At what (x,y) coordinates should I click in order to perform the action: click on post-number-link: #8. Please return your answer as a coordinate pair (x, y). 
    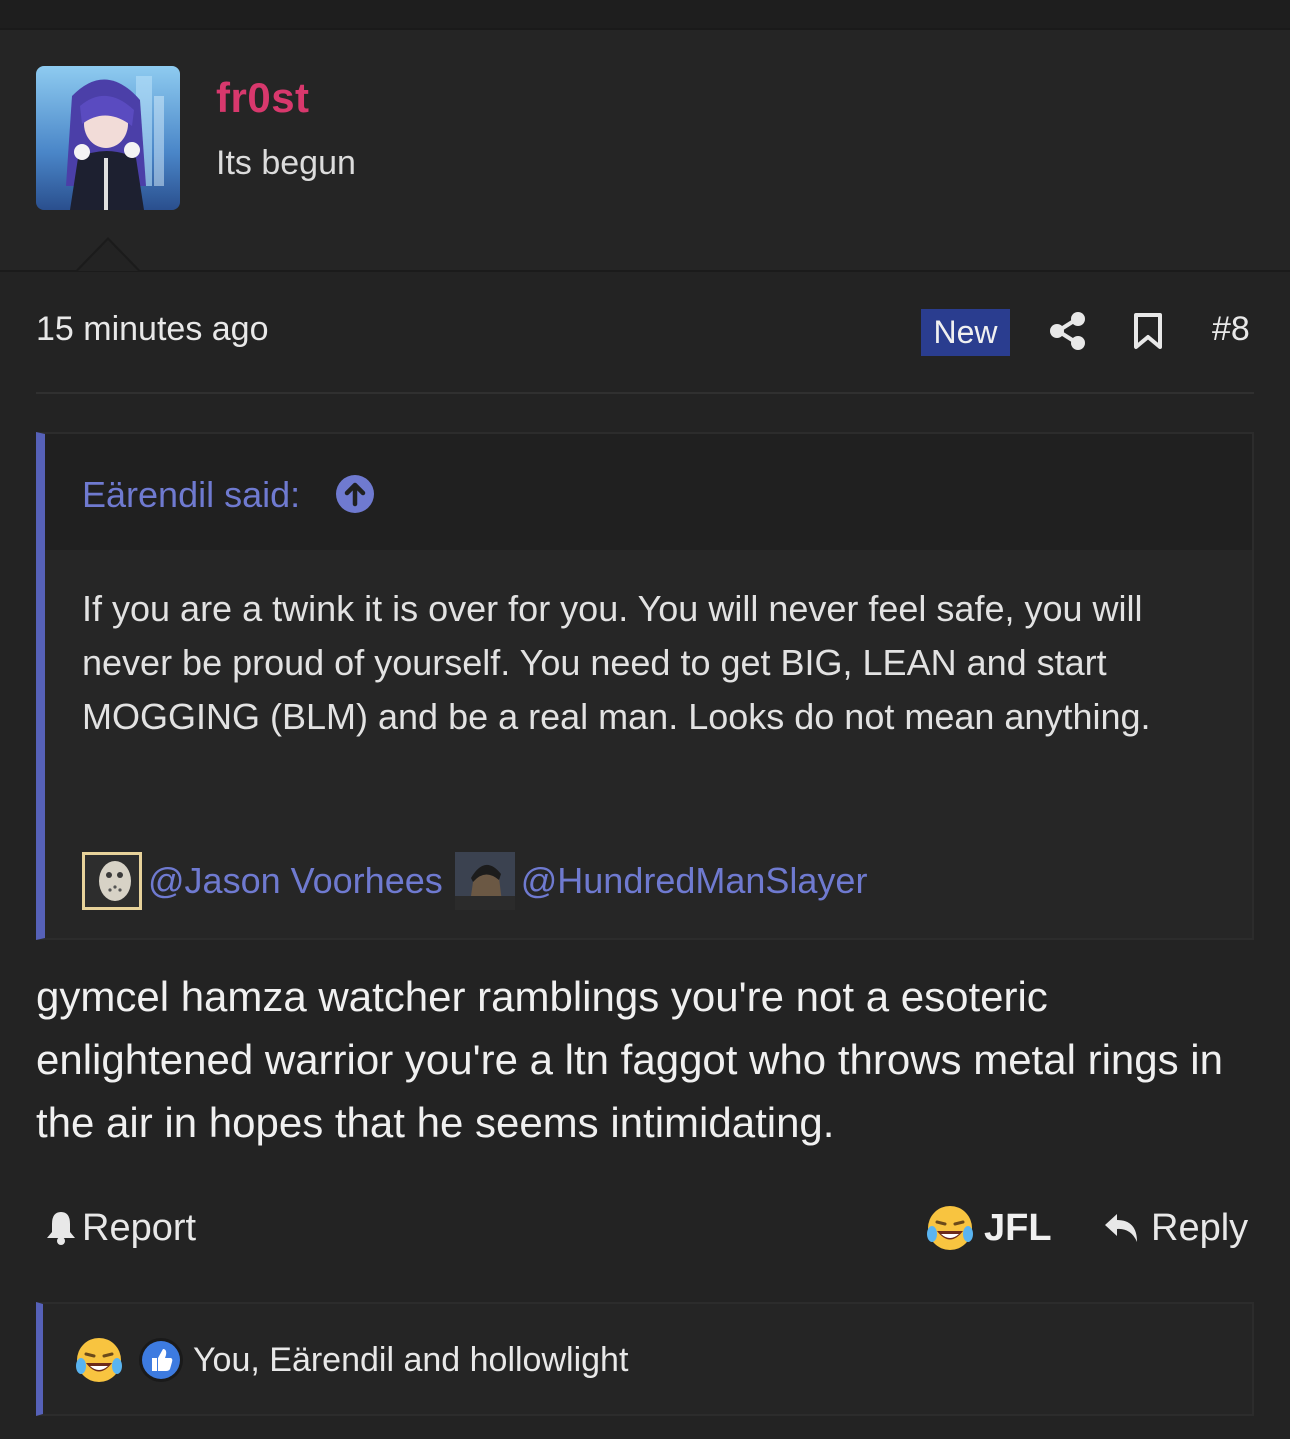
    Looking at the image, I should click on (1231, 329).